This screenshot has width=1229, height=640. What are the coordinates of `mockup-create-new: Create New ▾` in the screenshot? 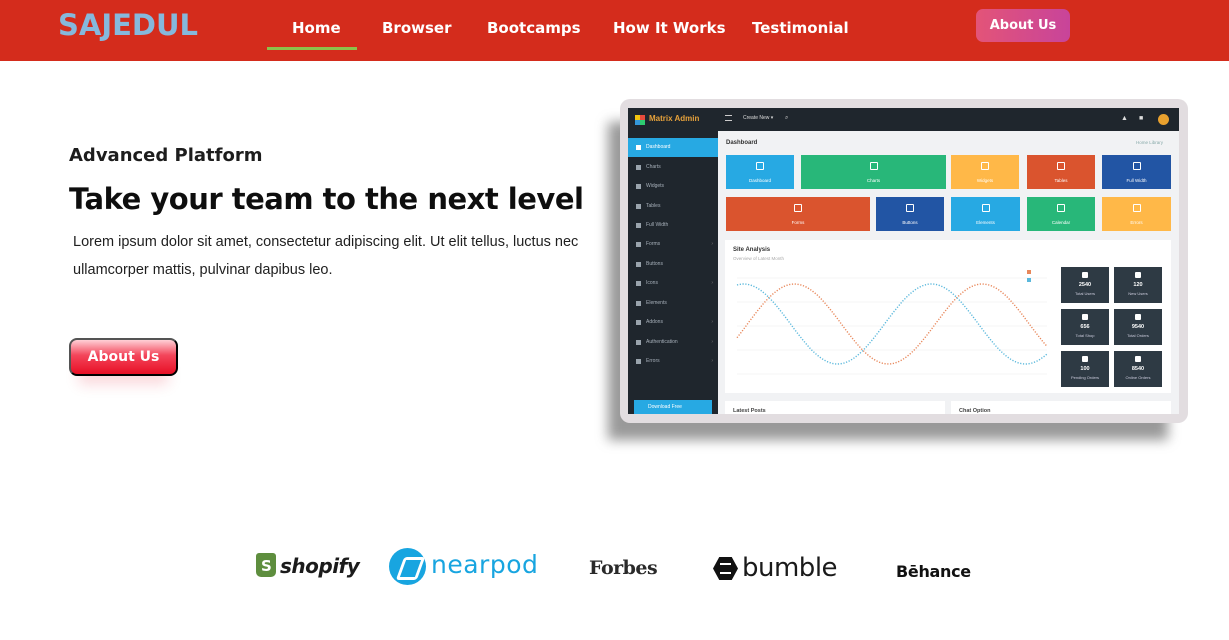 It's located at (758, 118).